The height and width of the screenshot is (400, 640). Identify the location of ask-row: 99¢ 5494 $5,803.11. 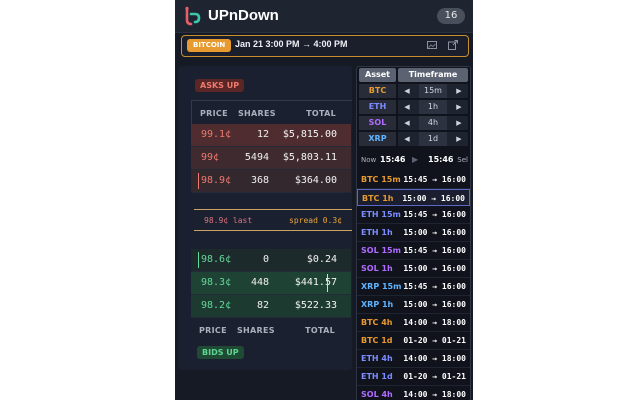
(271, 158).